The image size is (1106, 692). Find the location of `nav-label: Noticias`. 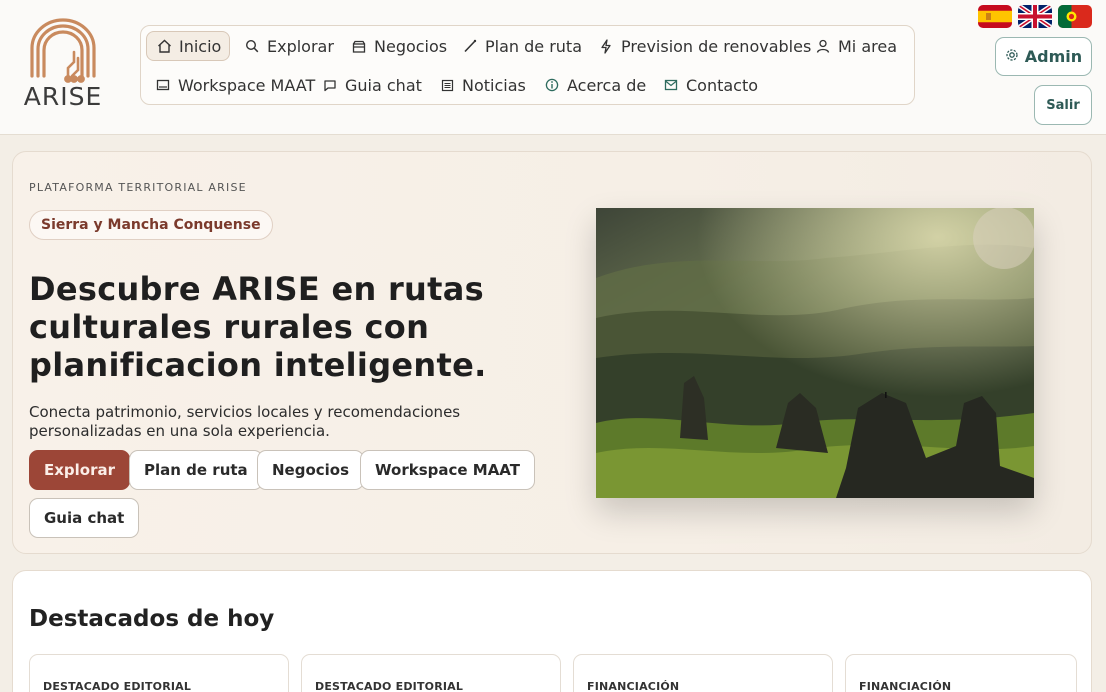

nav-label: Noticias is located at coordinates (494, 85).